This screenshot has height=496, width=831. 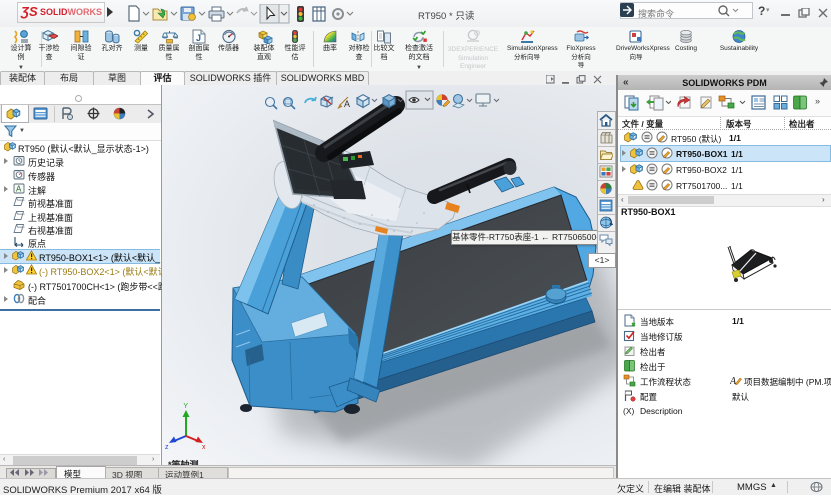 I want to click on svg-text: Y, so click(x=185, y=406).